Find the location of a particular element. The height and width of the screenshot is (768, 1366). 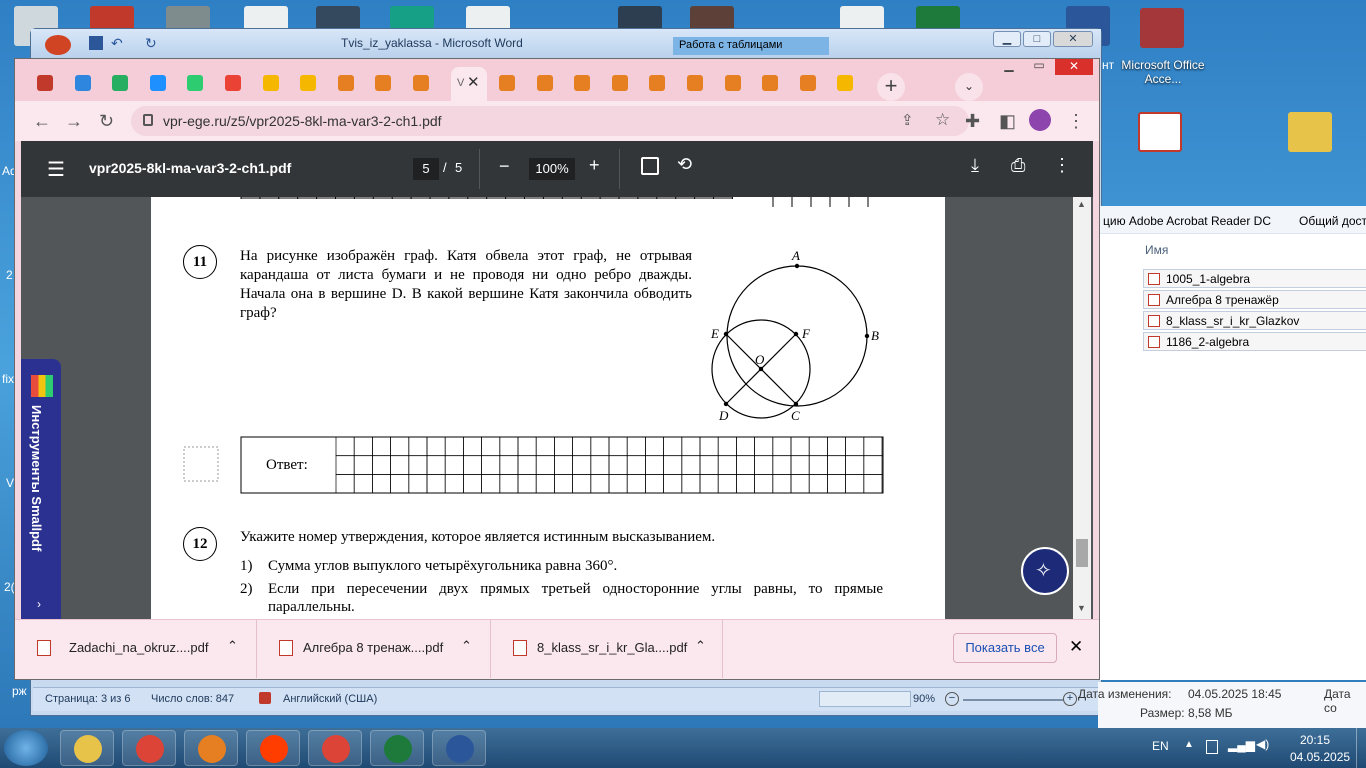

pdf-menu-icon: ☰ is located at coordinates (56, 169).